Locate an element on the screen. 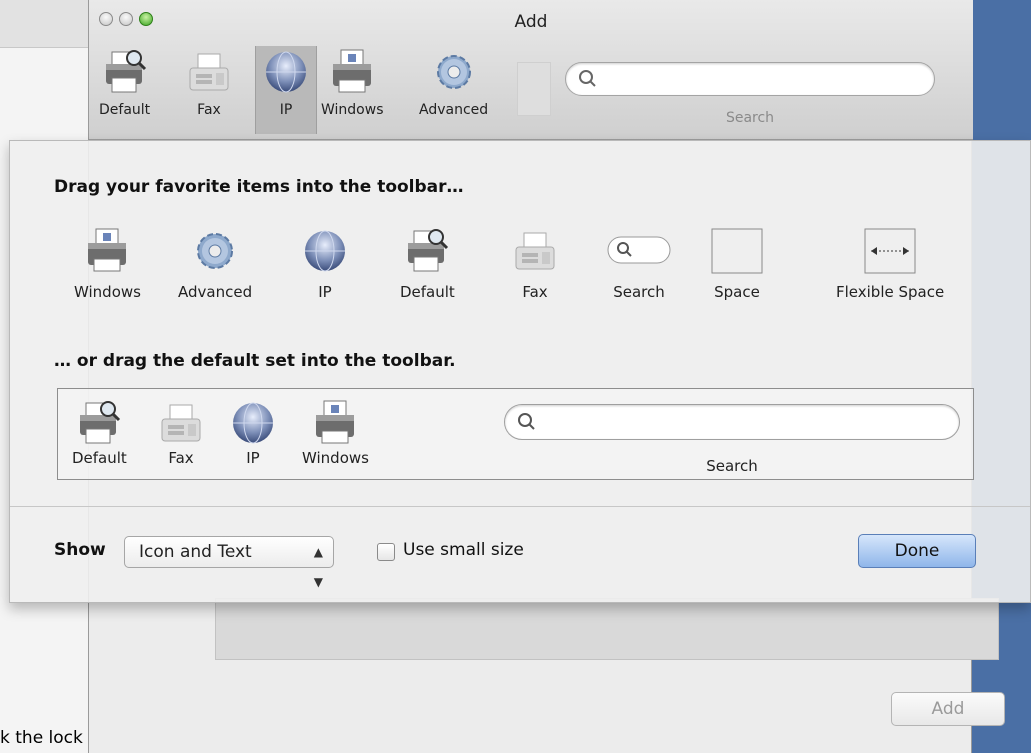 This screenshot has width=1031, height=753. palette-item-label: Space is located at coordinates (737, 292).